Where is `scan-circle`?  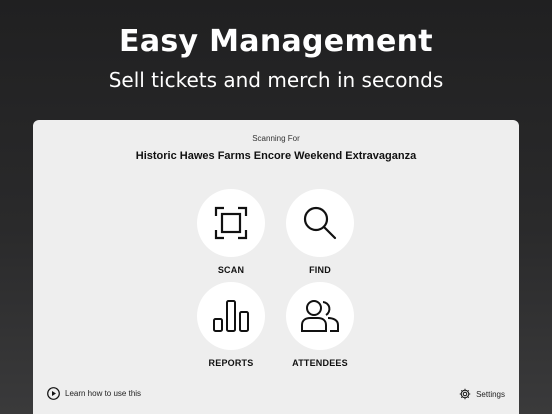
scan-circle is located at coordinates (231, 223).